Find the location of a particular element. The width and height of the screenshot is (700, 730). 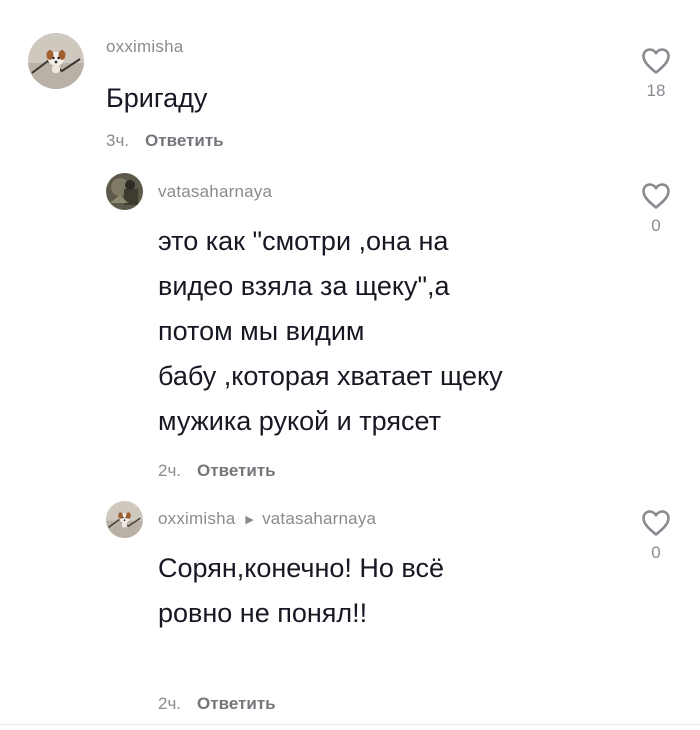

comment-text: Бригаду is located at coordinates (157, 98).